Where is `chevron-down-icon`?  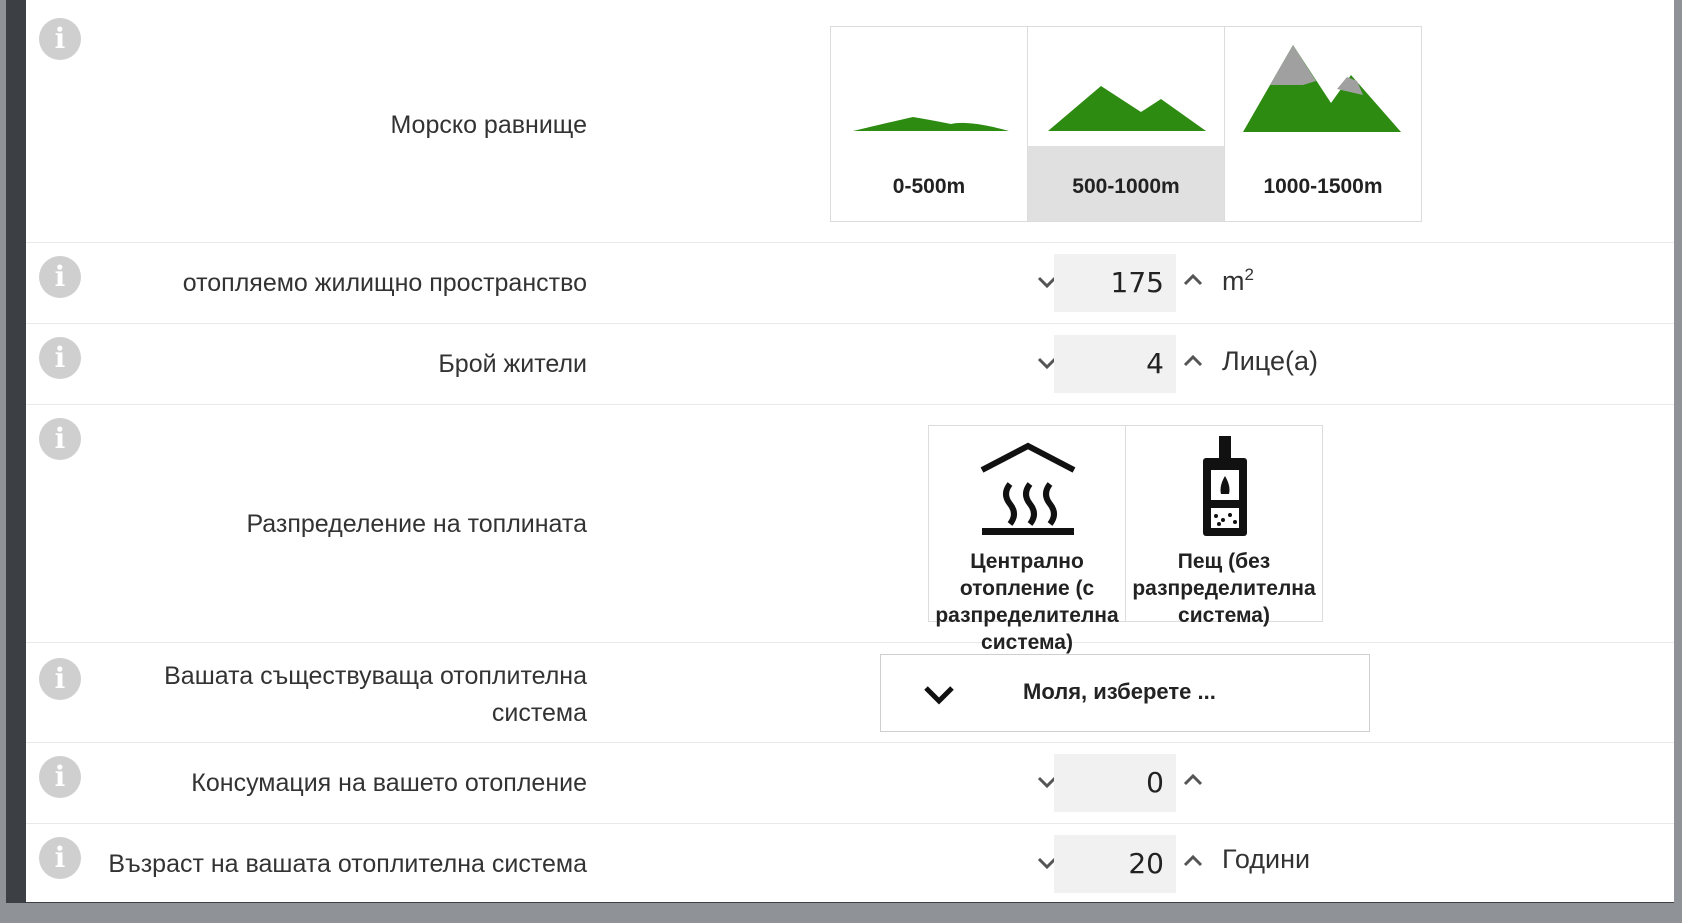
chevron-down-icon is located at coordinates (939, 695).